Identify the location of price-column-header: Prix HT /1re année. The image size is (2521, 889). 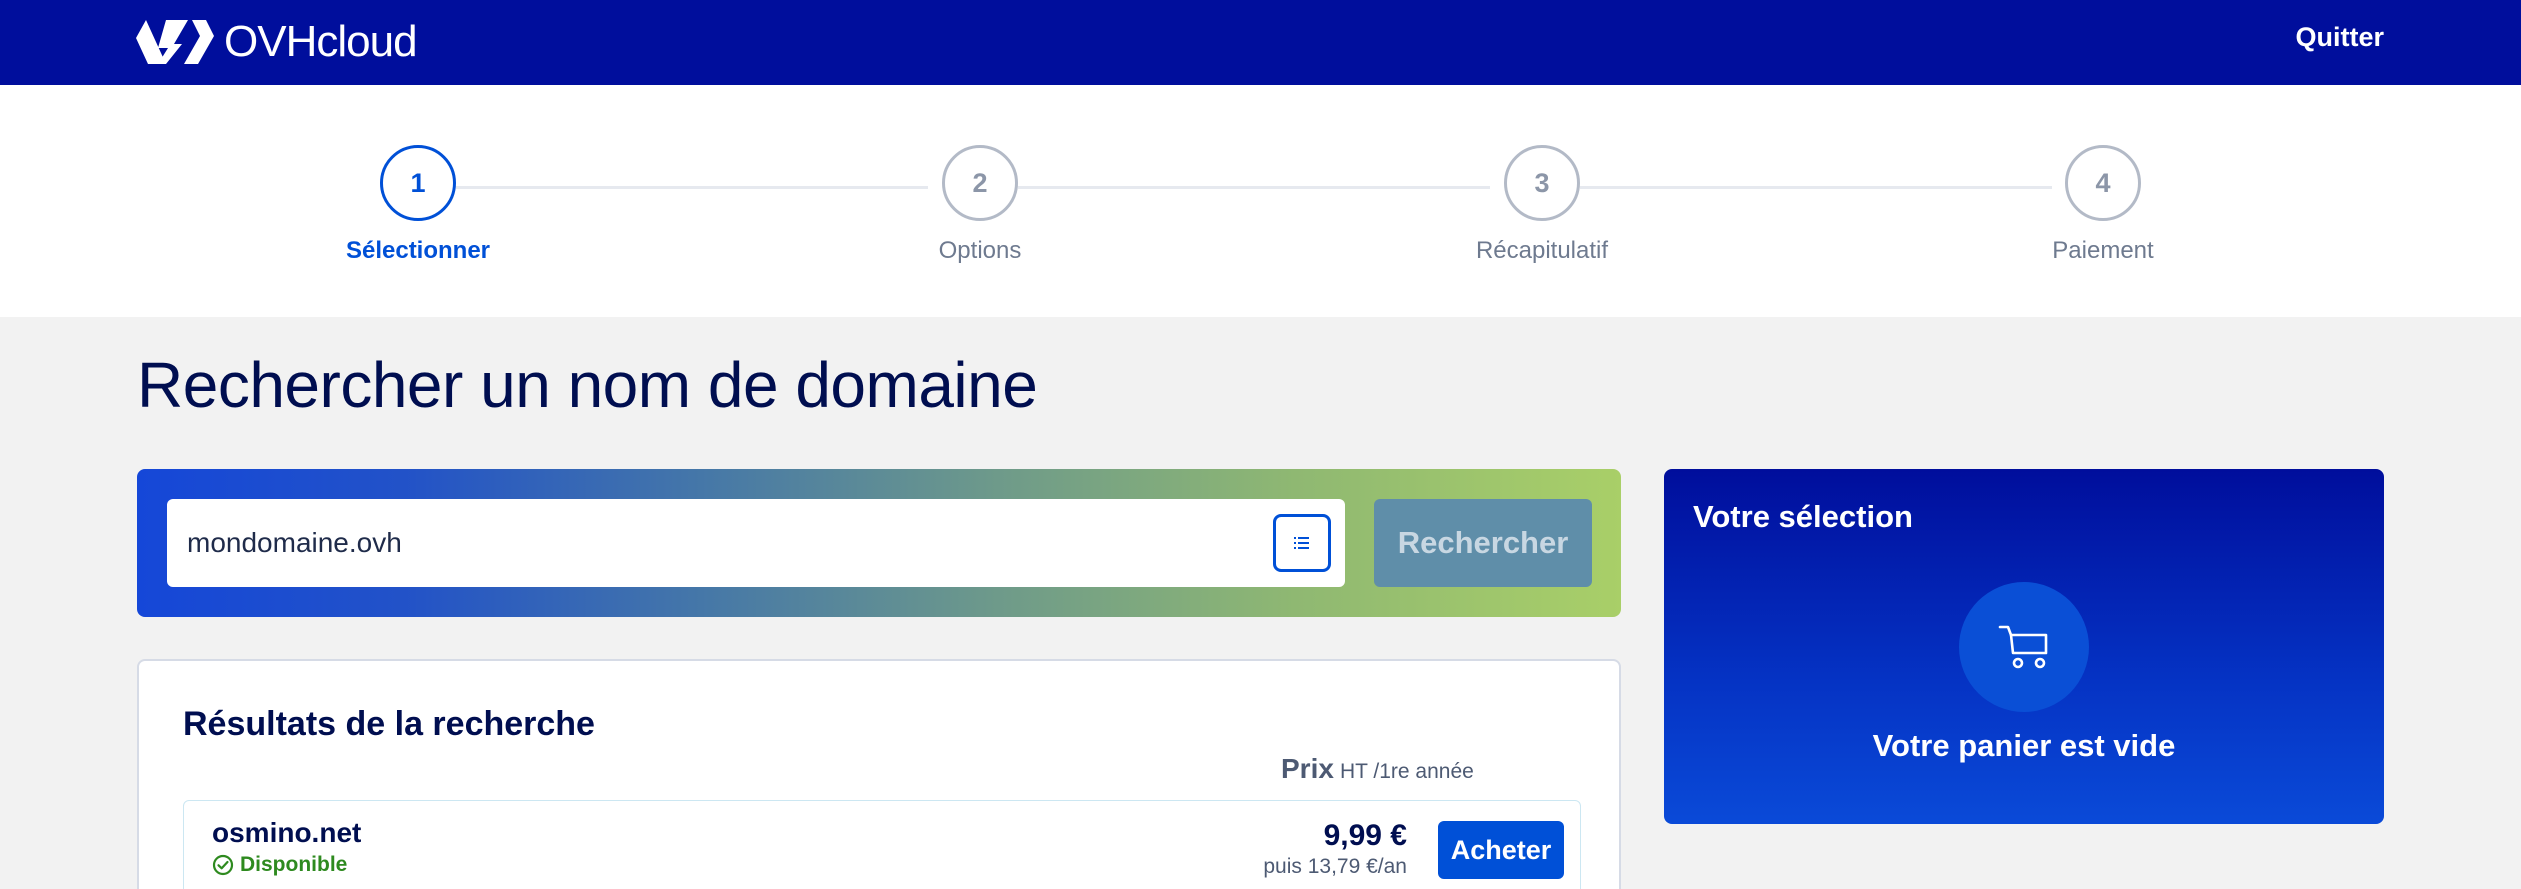
(1377, 769).